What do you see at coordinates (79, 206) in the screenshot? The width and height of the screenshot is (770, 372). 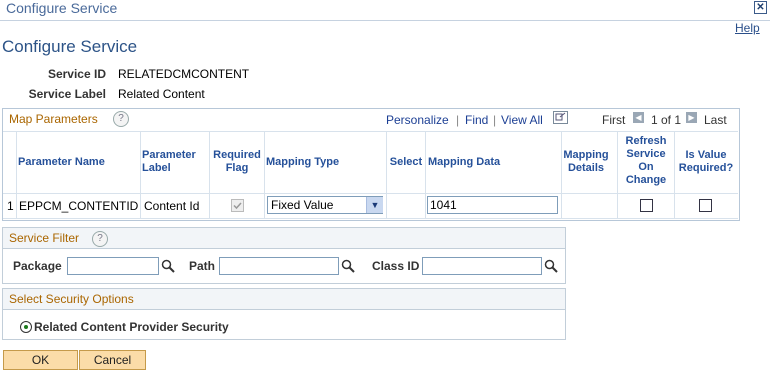 I see `parameter-name-value: EPPCM_CONTENTID` at bounding box center [79, 206].